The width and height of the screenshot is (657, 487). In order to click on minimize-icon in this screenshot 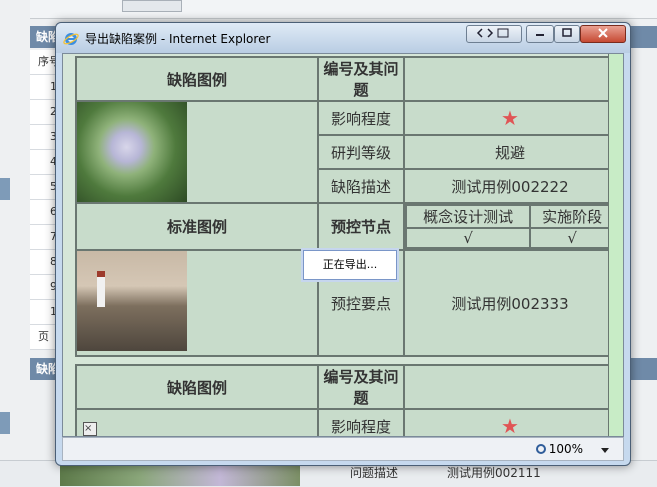, I will do `click(540, 35)`.